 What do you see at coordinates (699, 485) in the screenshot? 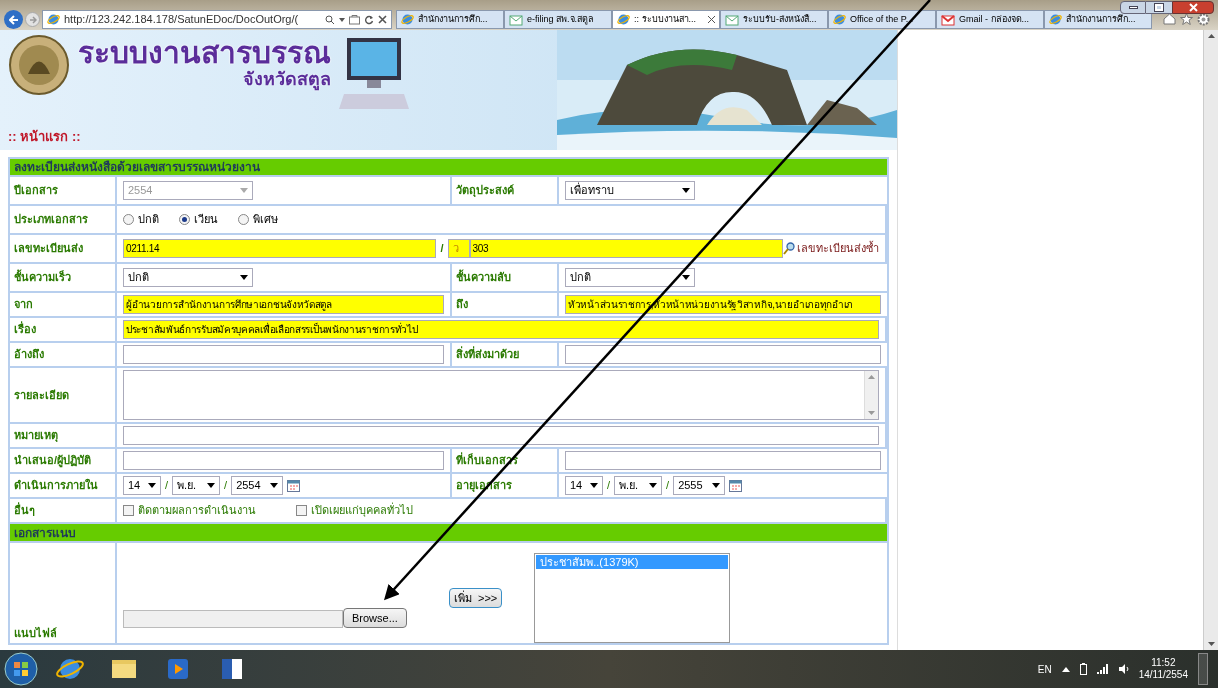
I see `dropdown: 2555` at bounding box center [699, 485].